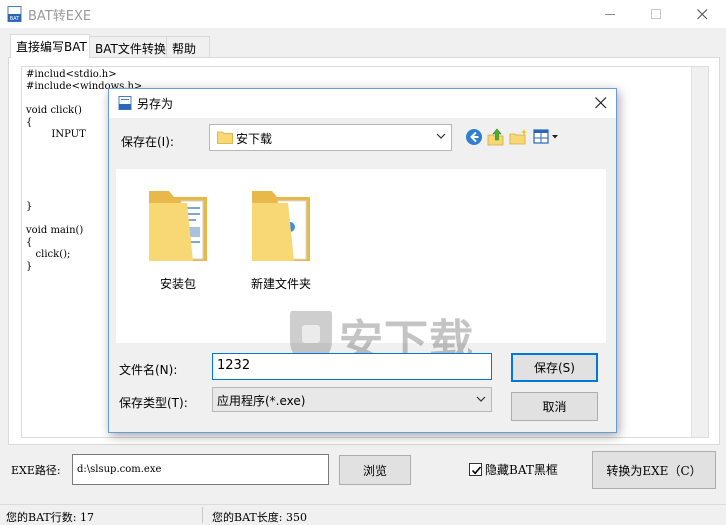 This screenshot has width=726, height=525. Describe the element at coordinates (521, 469) in the screenshot. I see `hide-bat-label: 隐藏BAT黑框` at that location.